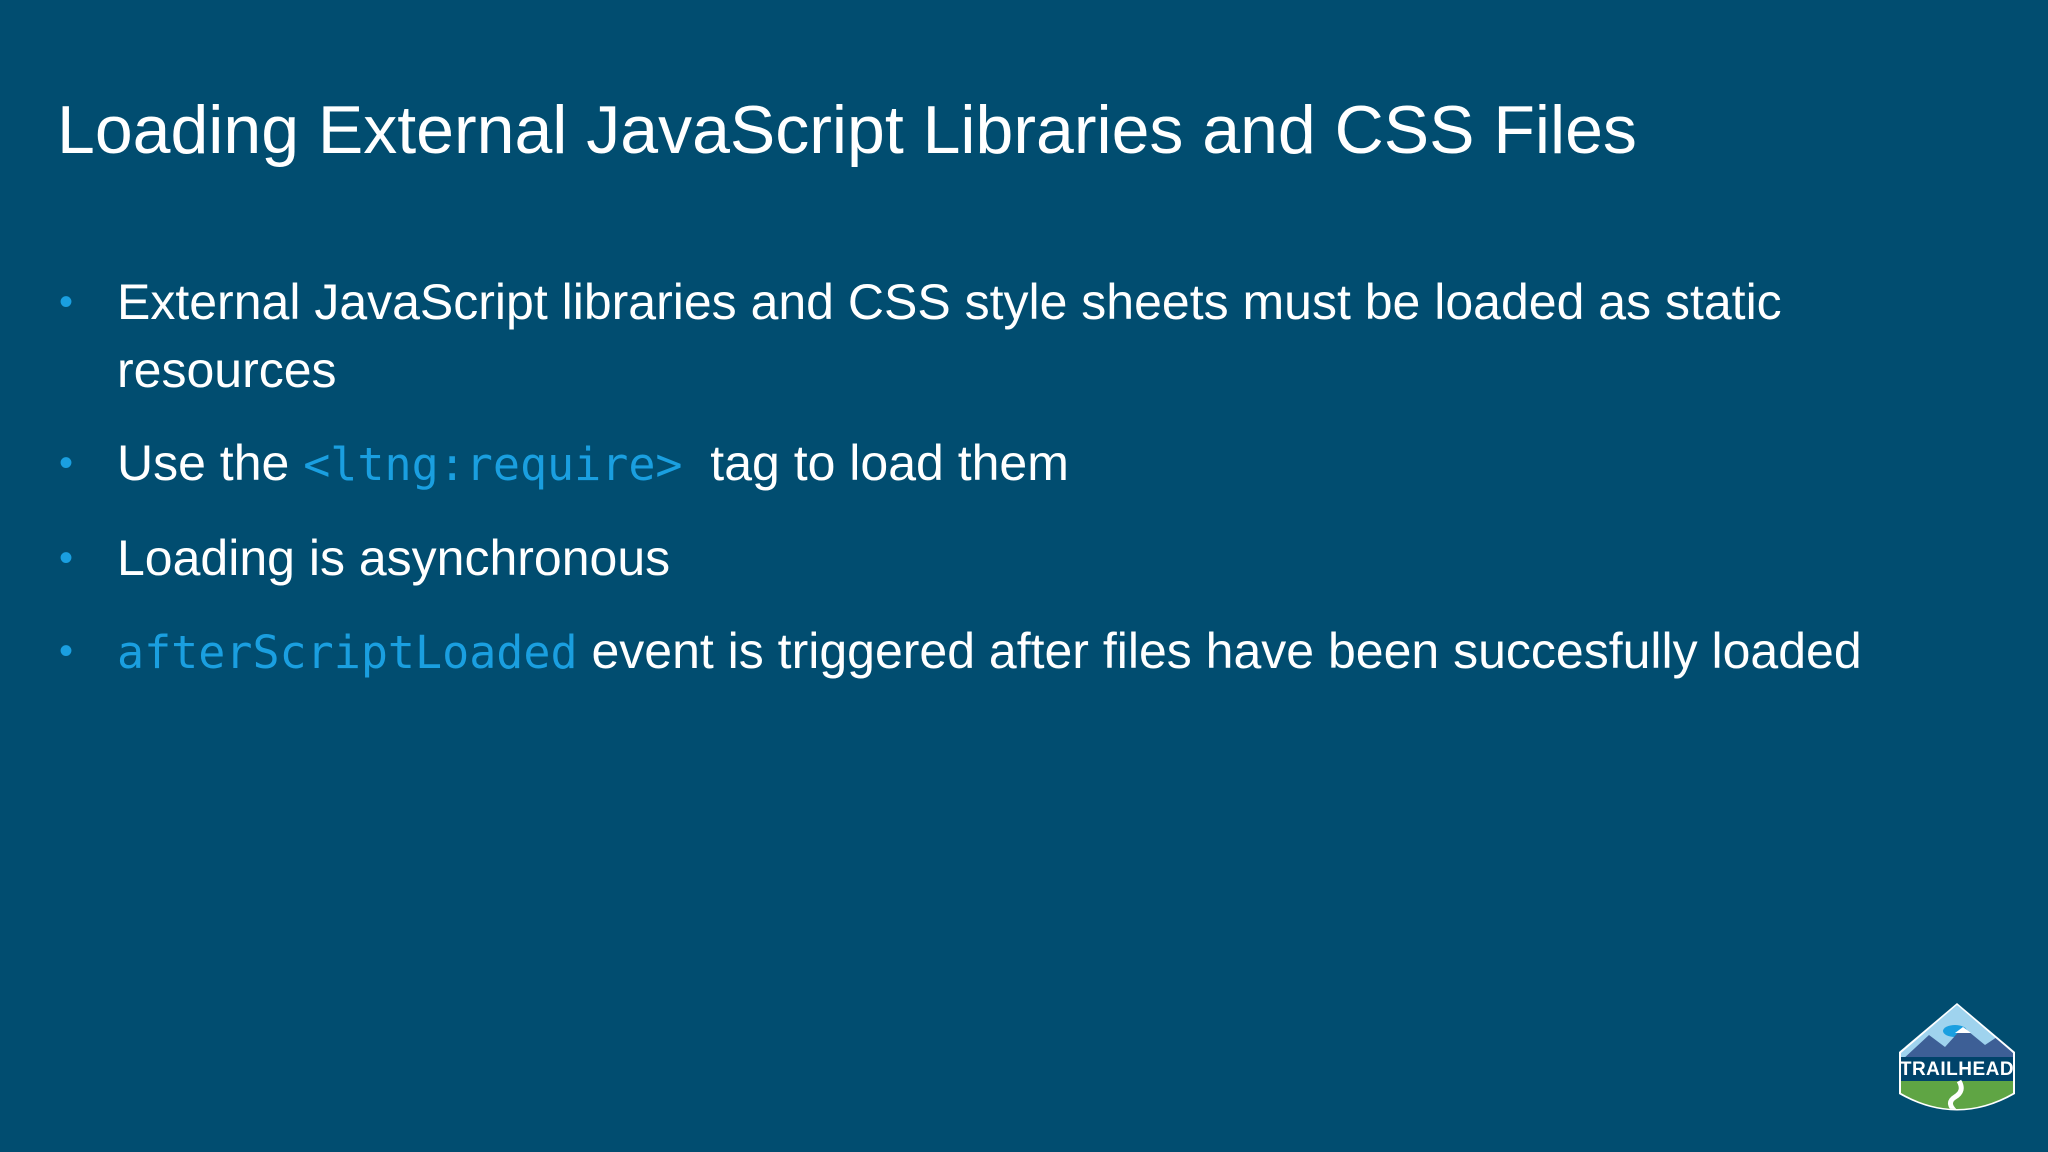 The image size is (2048, 1152). What do you see at coordinates (347, 652) in the screenshot?
I see `code-snippet: afterScriptLoaded` at bounding box center [347, 652].